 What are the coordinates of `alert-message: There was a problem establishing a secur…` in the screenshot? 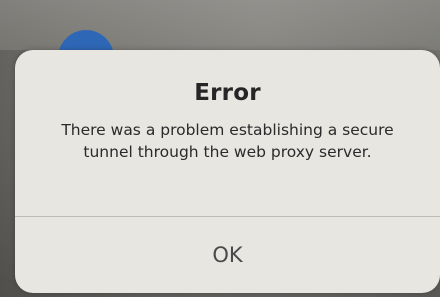 It's located at (227, 141).